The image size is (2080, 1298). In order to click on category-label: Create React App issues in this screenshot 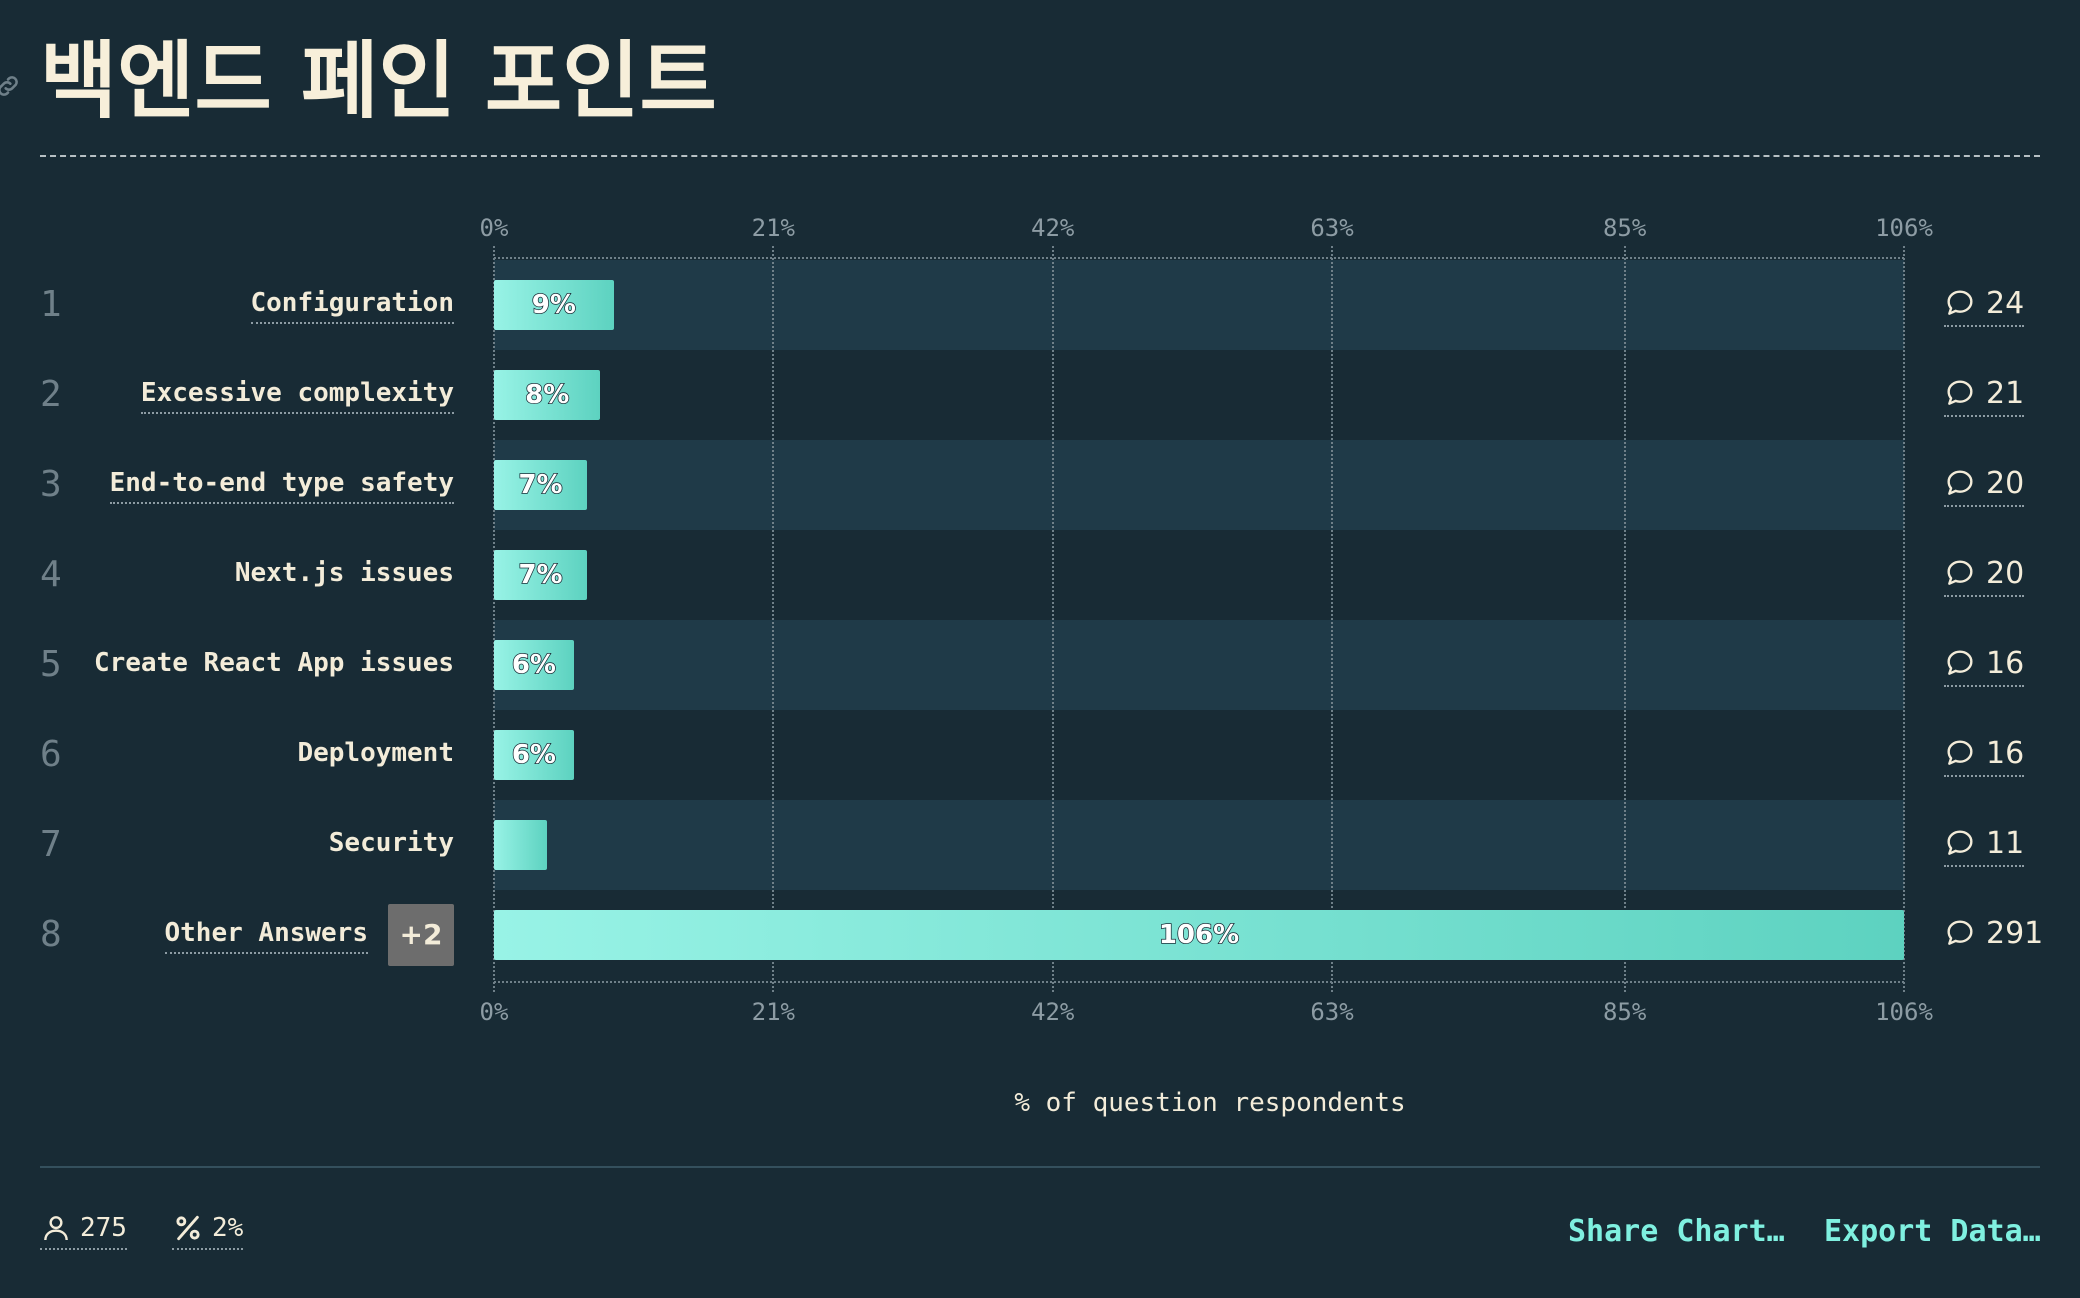, I will do `click(274, 664)`.